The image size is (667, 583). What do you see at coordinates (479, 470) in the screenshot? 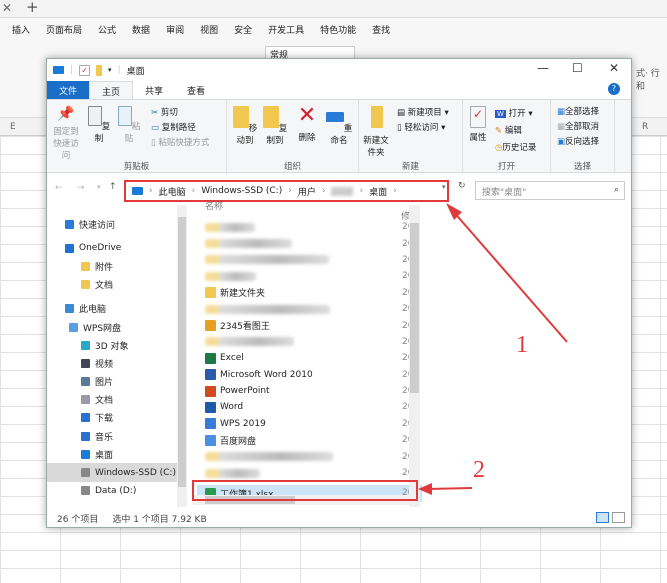
I see `annotation-2: 2` at bounding box center [479, 470].